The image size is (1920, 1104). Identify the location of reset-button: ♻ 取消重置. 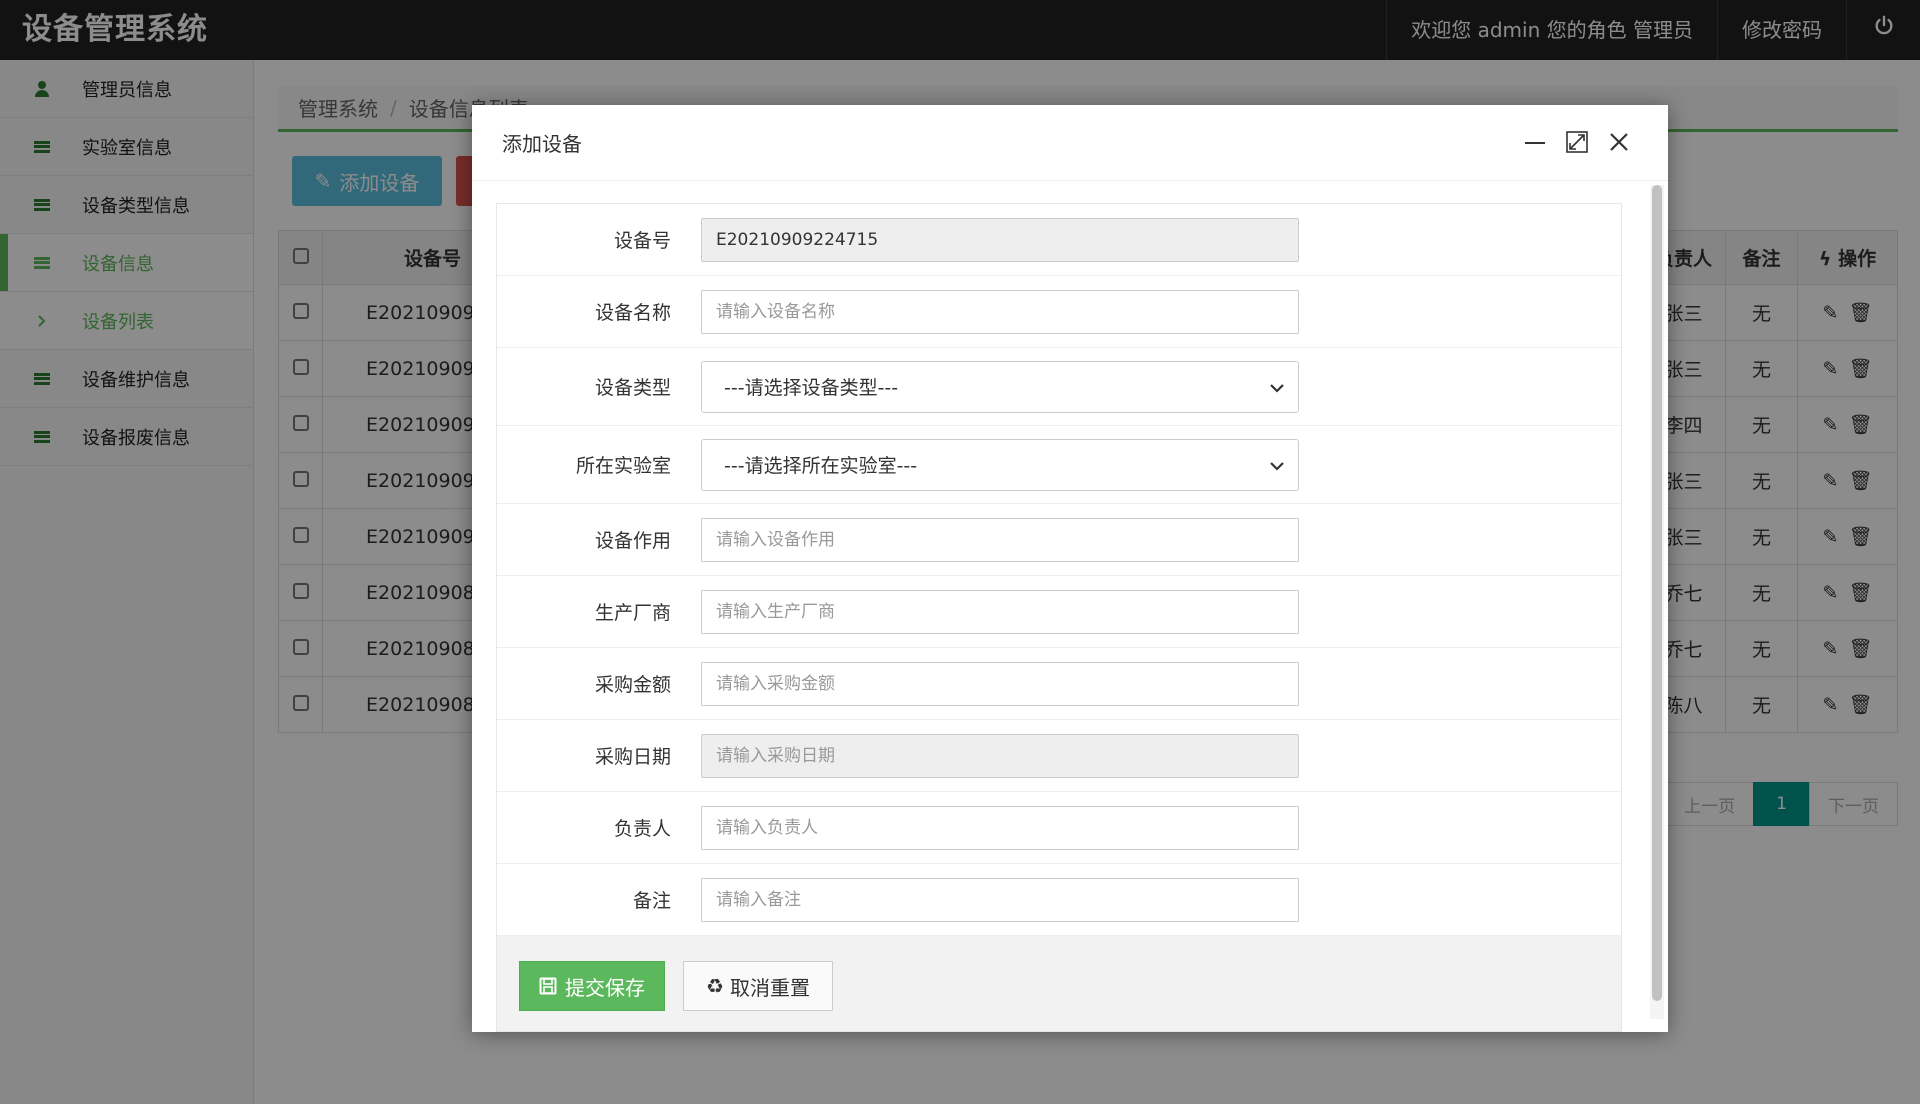
(758, 986).